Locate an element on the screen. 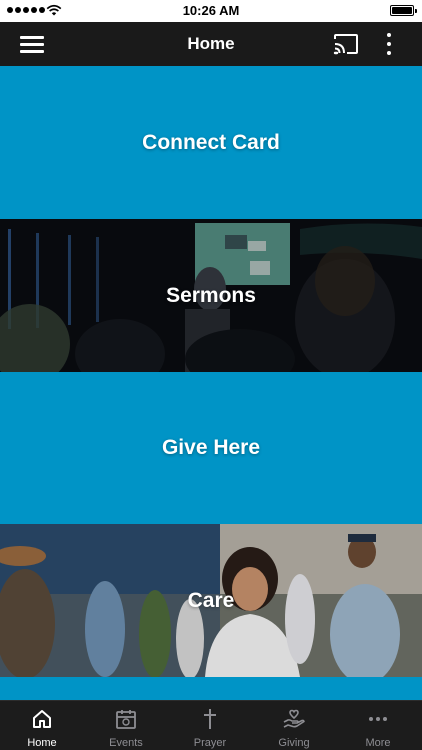  home-icon is located at coordinates (42, 719).